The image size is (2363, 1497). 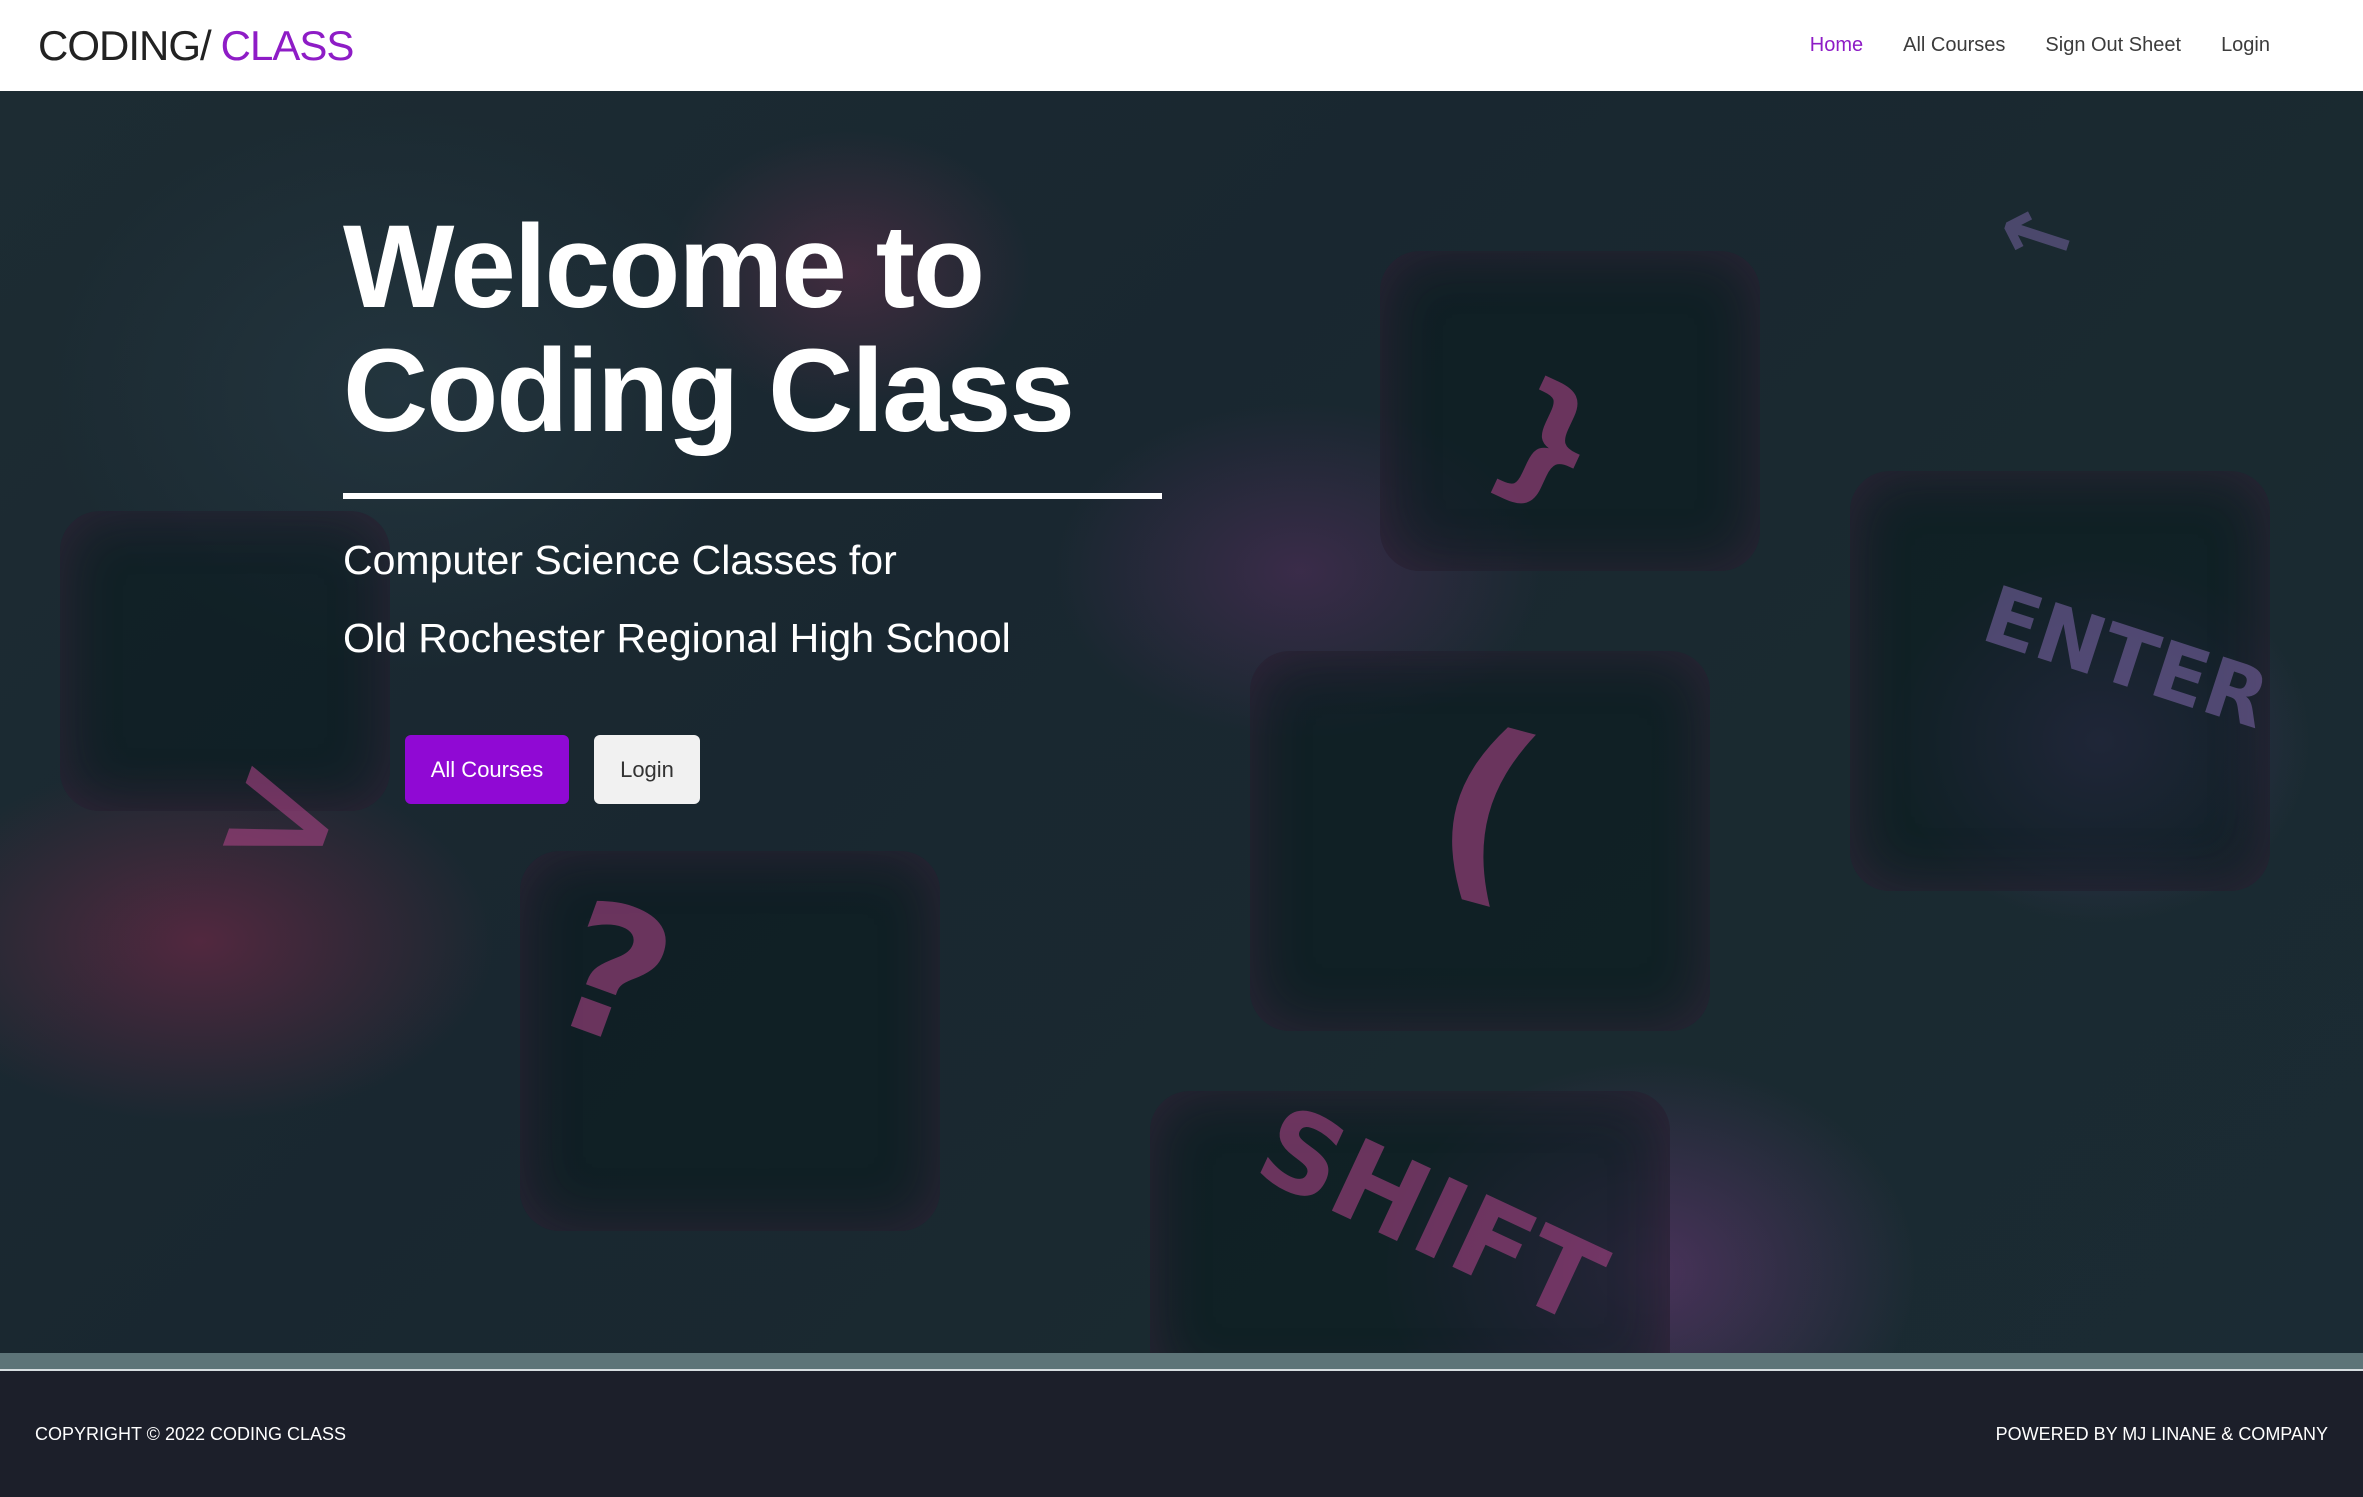 I want to click on hero-title: Welcome to Coding Class, so click(x=743, y=329).